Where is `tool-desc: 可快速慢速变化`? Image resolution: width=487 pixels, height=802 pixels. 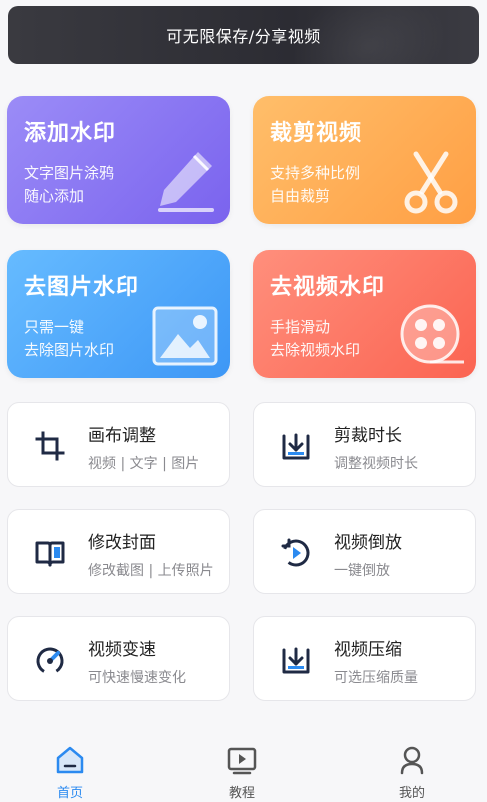
tool-desc: 可快速慢速变化 is located at coordinates (137, 678).